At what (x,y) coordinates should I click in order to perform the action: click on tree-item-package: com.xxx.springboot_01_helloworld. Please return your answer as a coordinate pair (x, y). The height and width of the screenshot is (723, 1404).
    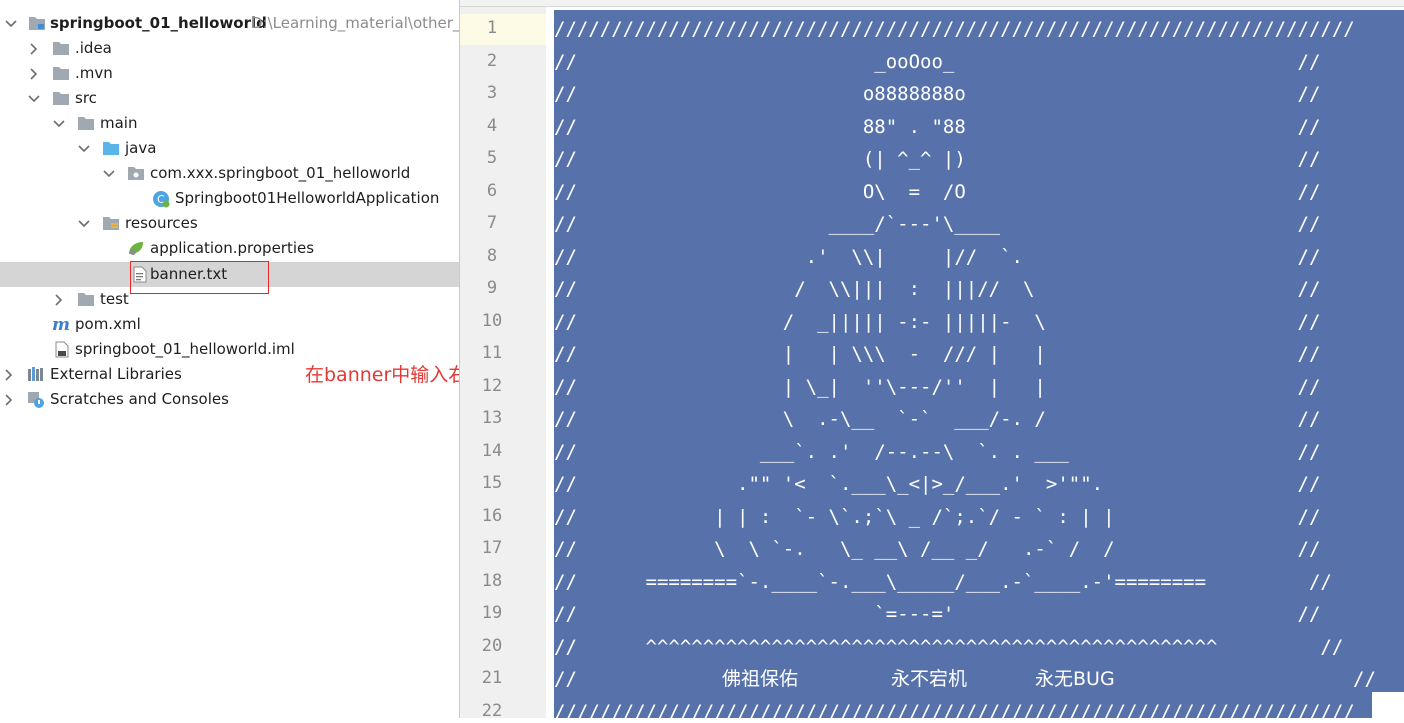
    Looking at the image, I should click on (230, 173).